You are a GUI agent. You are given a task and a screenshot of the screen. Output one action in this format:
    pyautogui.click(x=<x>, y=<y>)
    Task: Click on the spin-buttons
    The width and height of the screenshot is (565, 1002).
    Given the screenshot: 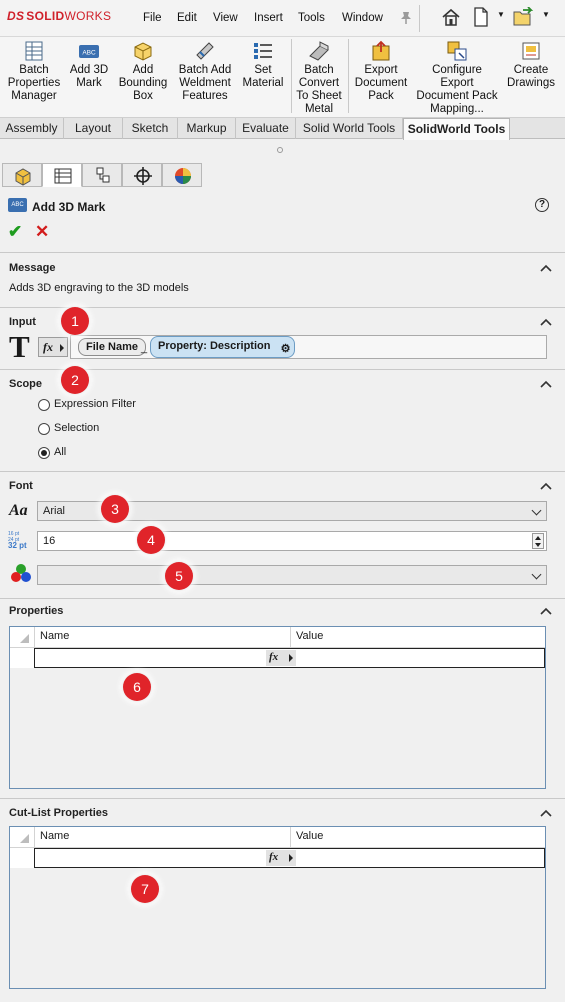 What is the action you would take?
    pyautogui.click(x=538, y=541)
    